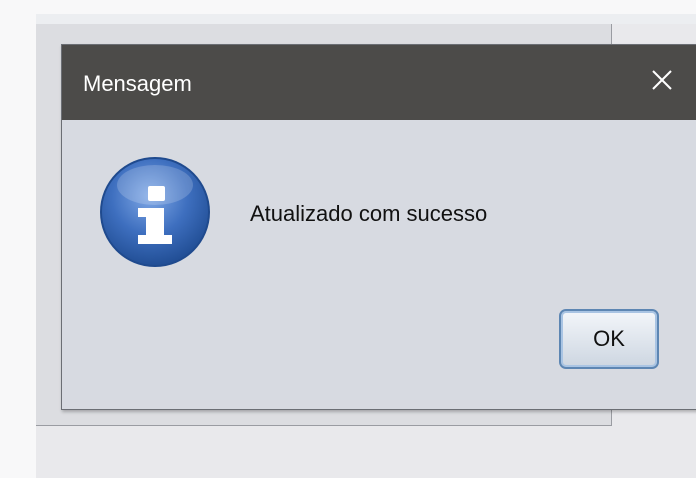 The image size is (696, 478). I want to click on close-button, so click(662, 83).